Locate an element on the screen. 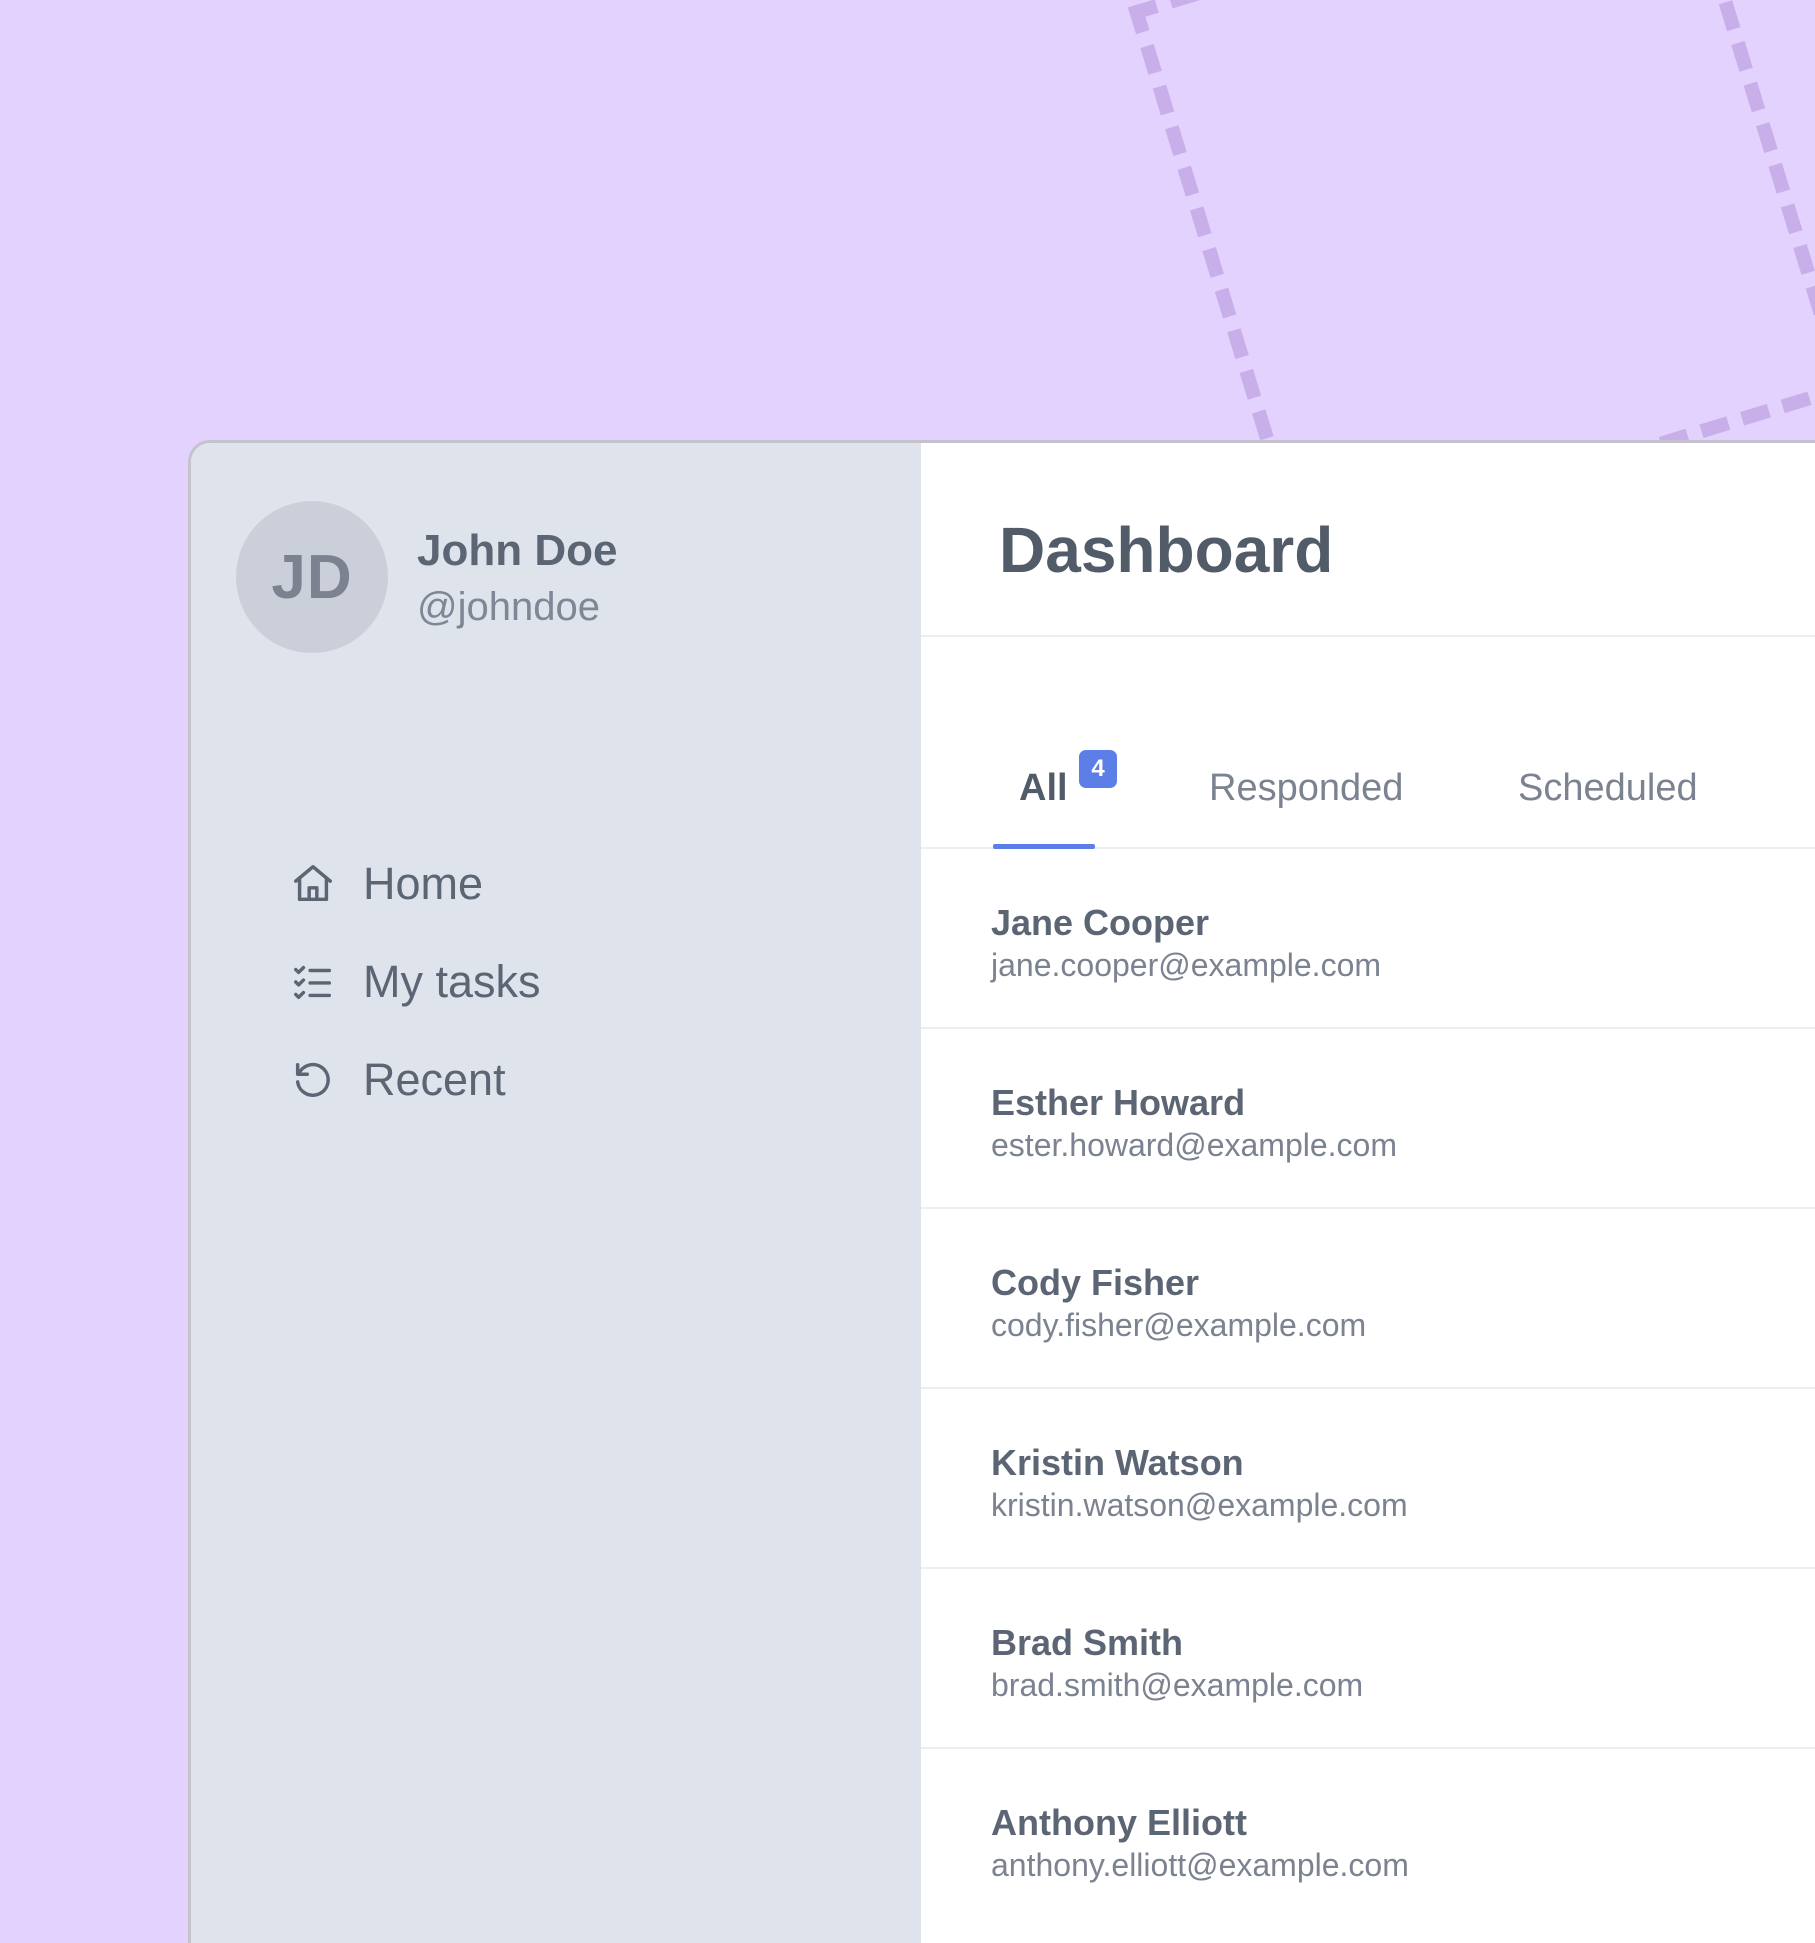 The image size is (1815, 1943). contact-email: anthony.elliott@example.com is located at coordinates (1200, 1865).